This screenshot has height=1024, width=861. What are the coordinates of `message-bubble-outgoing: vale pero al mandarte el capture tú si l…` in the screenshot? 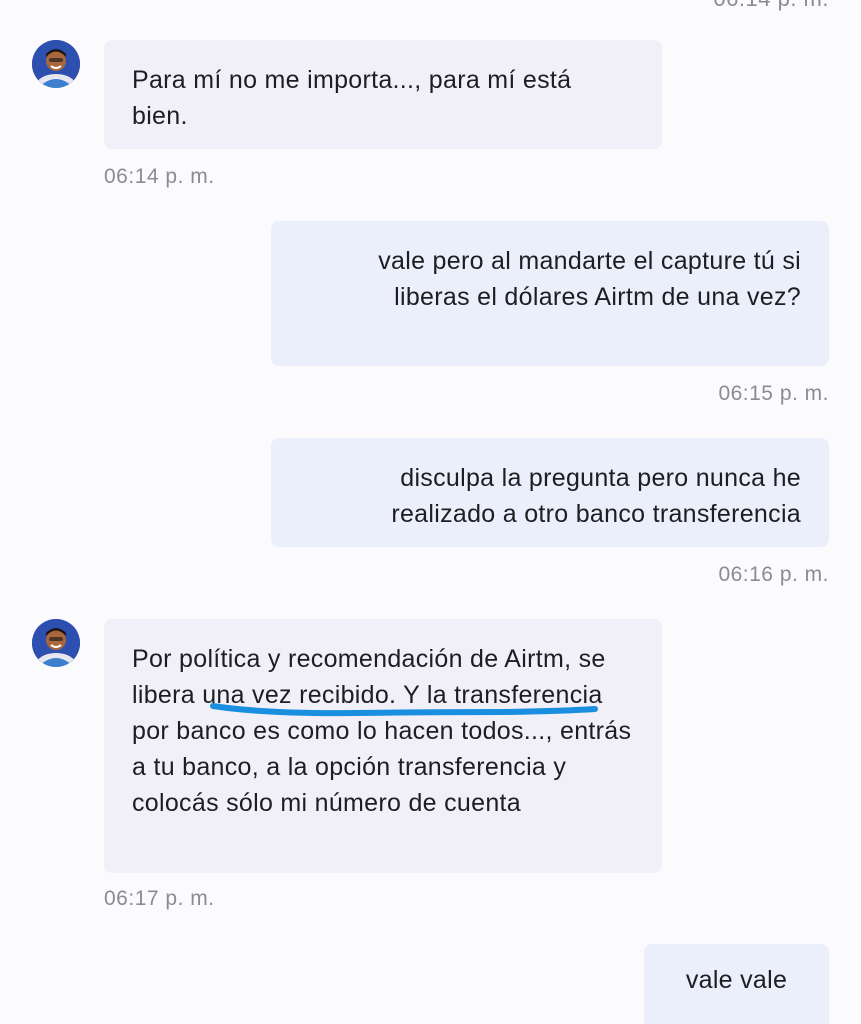 It's located at (550, 293).